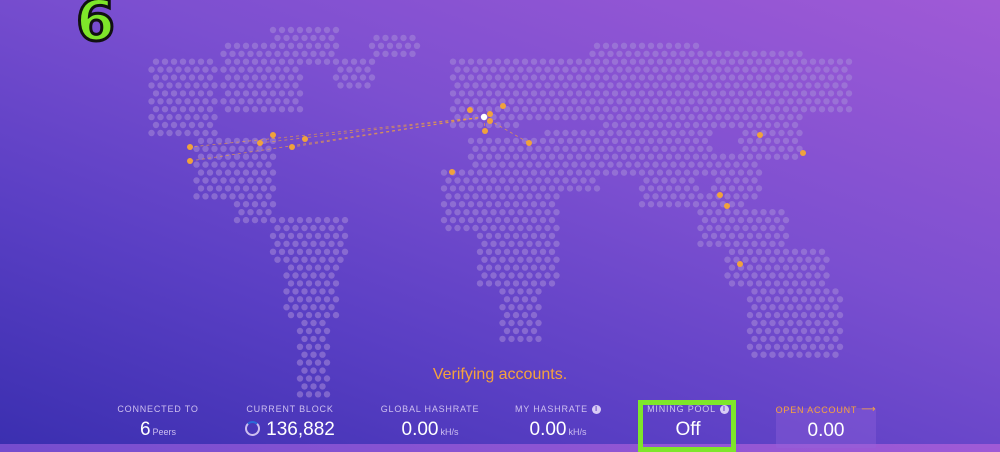  Describe the element at coordinates (145, 429) in the screenshot. I see `stat-connected-value: 6` at that location.